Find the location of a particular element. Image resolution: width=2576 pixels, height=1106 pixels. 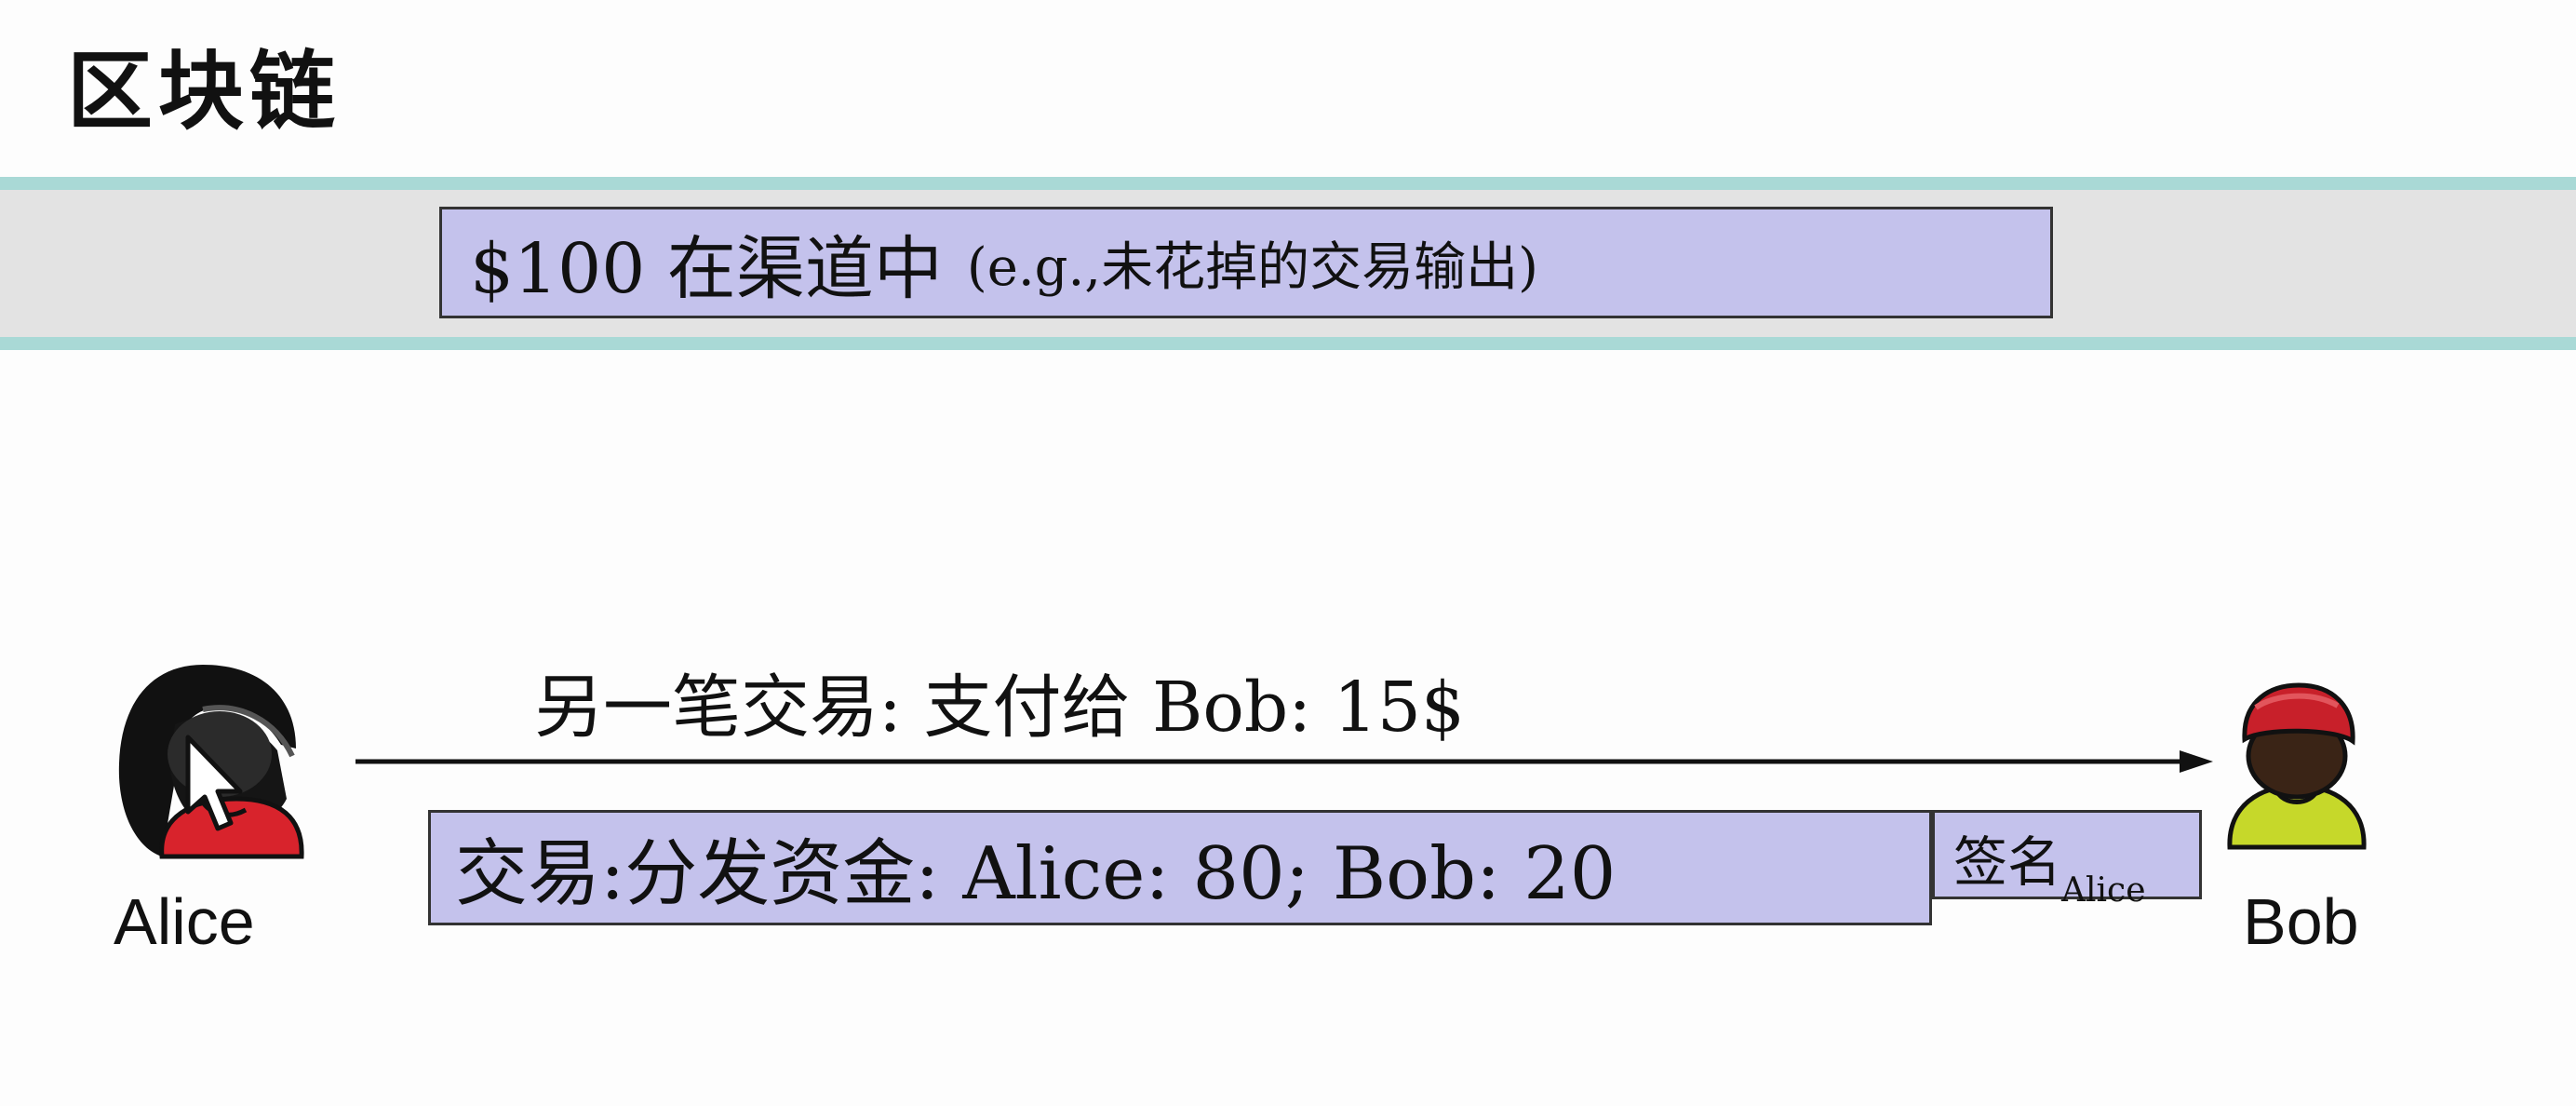

bob-name: Bob is located at coordinates (2301, 921).